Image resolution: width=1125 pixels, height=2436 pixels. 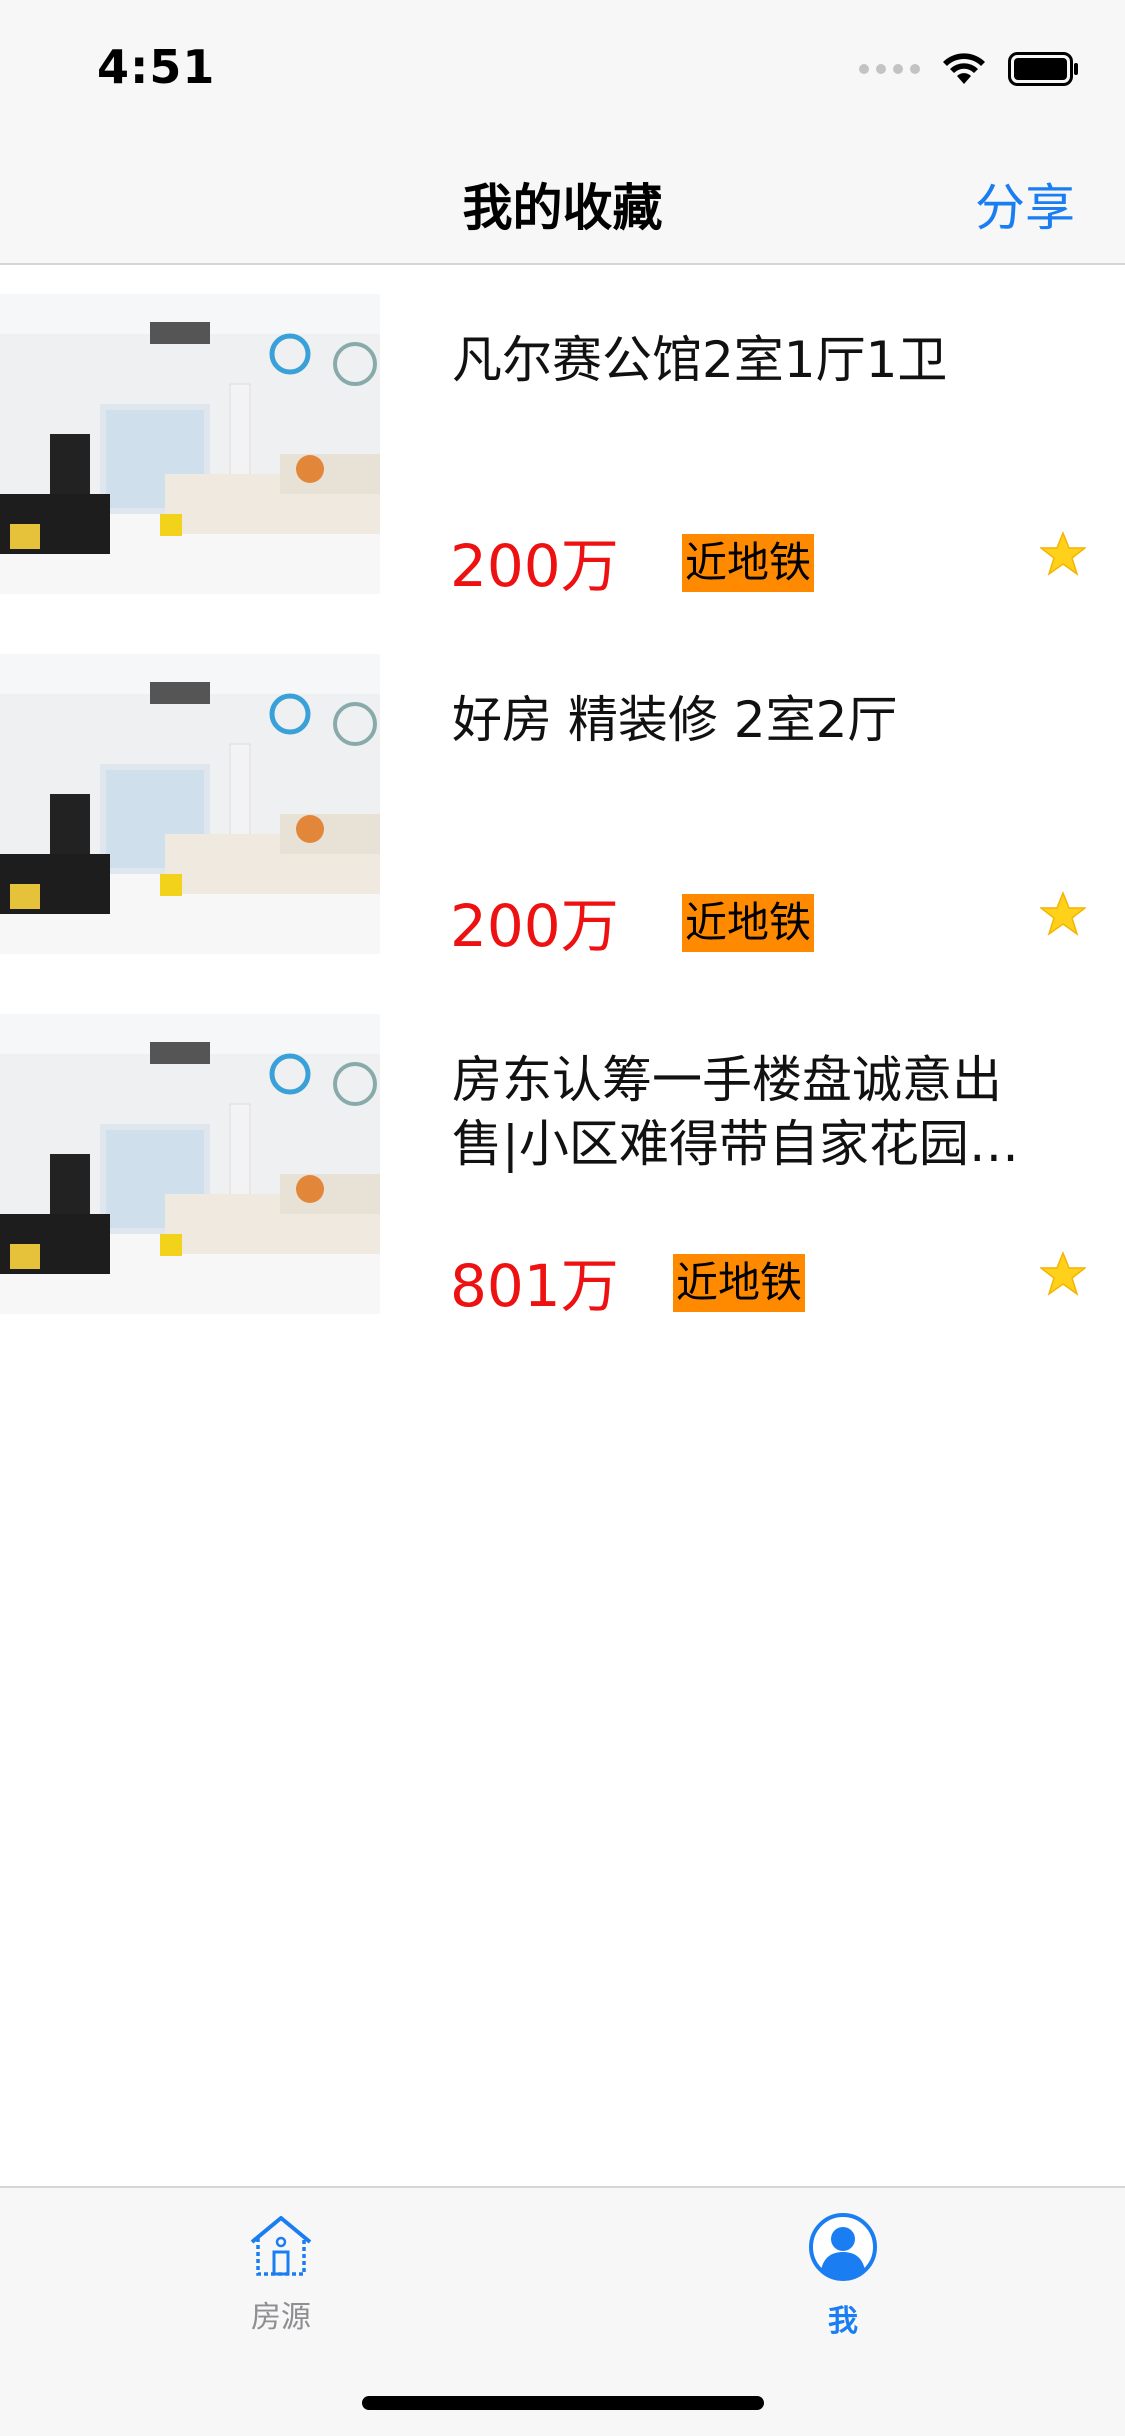 What do you see at coordinates (562, 447) in the screenshot?
I see `list-item: 凡尔赛公馆2室1厅1卫 200万 近地铁` at bounding box center [562, 447].